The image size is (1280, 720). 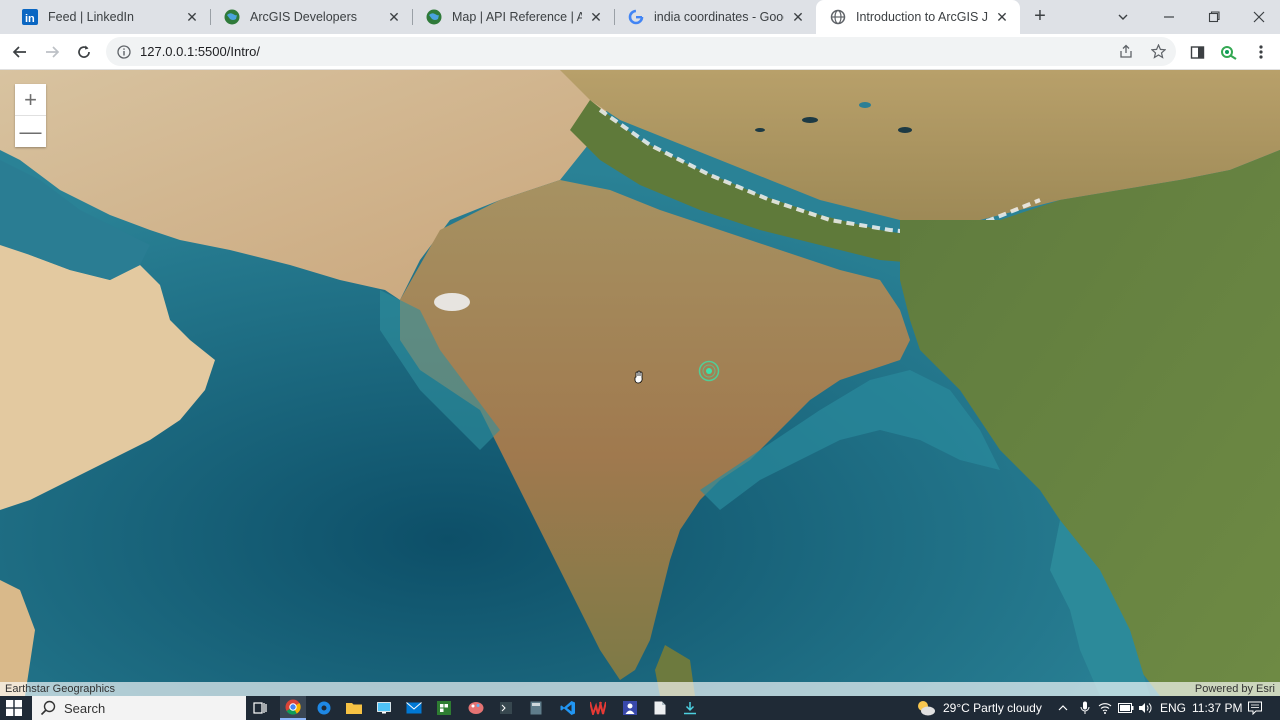 I want to click on arrow-left-icon, so click(x=19, y=52).